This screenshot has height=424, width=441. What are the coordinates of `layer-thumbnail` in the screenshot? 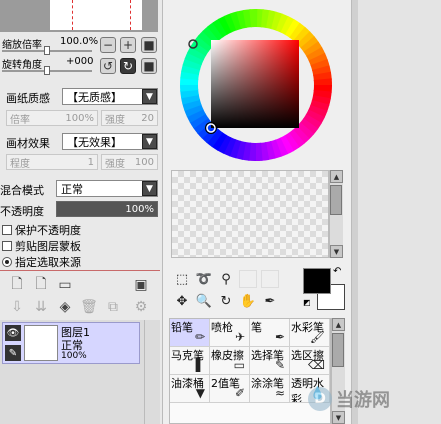 It's located at (41, 343).